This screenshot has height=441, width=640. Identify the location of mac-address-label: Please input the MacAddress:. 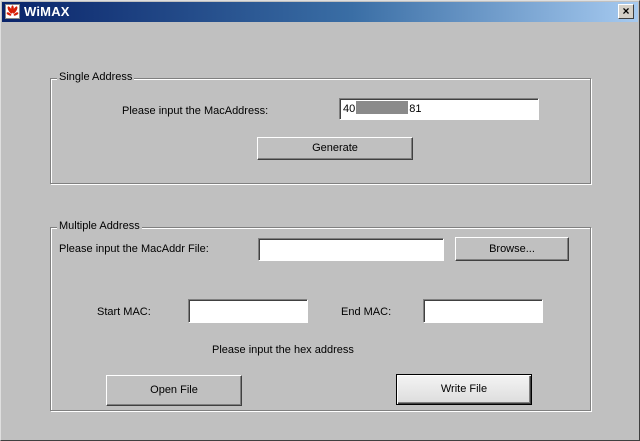
(195, 111).